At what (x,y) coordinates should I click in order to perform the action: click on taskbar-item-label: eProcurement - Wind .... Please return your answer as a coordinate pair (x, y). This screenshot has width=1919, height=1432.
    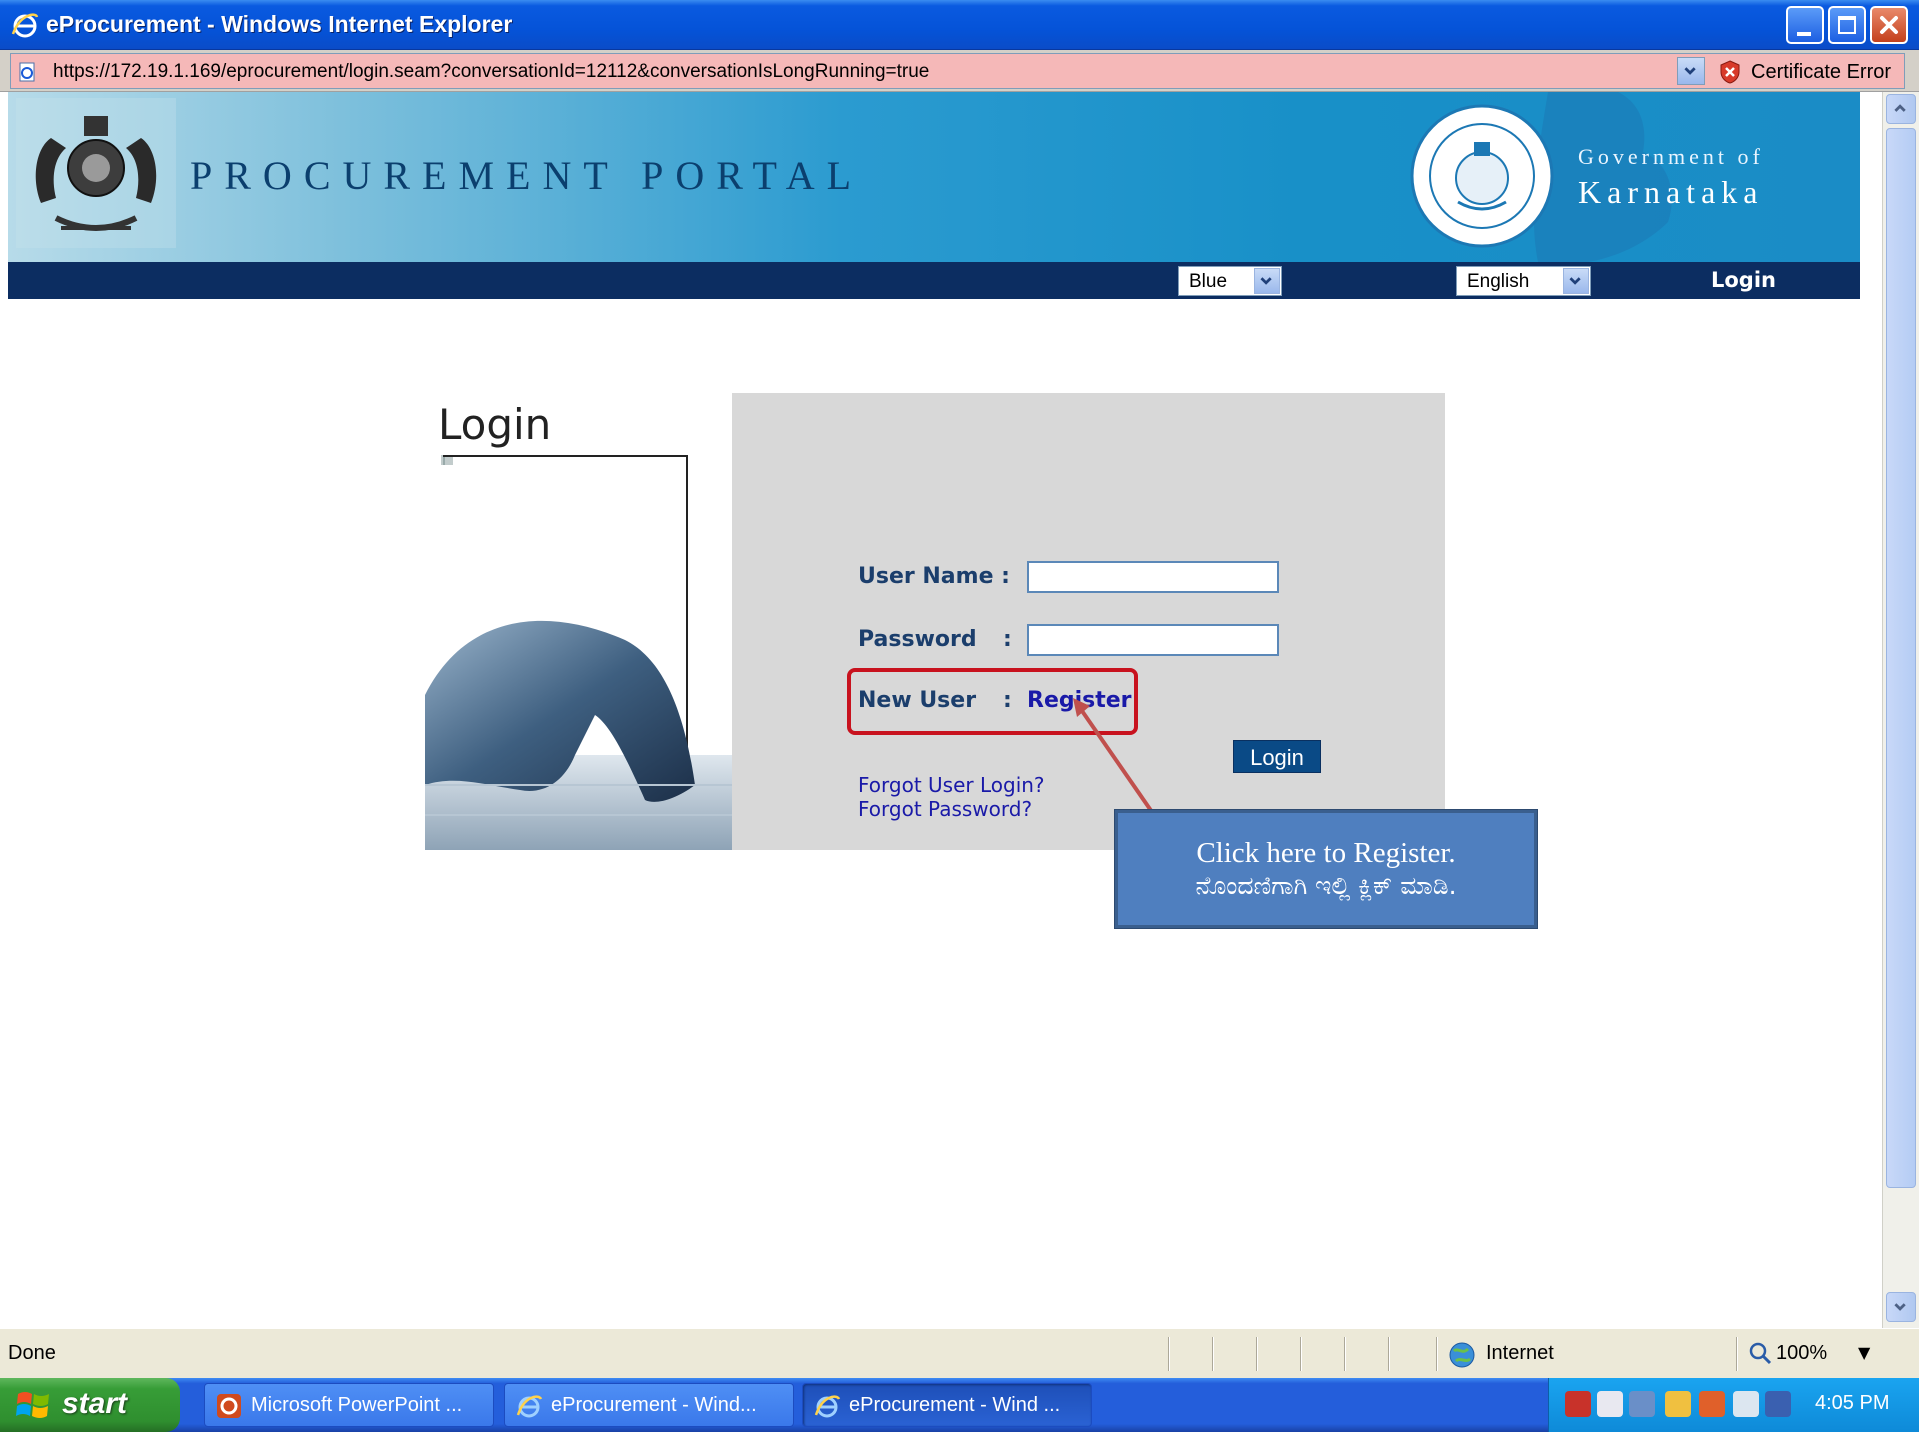
    Looking at the image, I should click on (955, 1405).